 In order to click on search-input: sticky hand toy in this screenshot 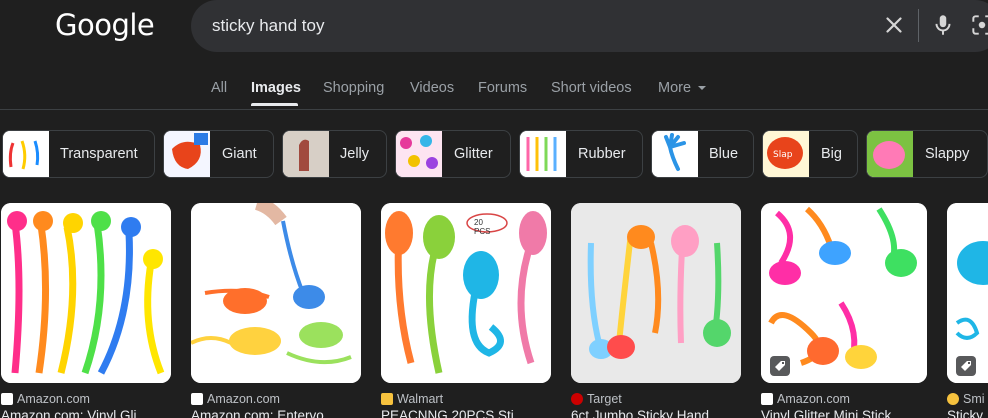, I will do `click(268, 26)`.